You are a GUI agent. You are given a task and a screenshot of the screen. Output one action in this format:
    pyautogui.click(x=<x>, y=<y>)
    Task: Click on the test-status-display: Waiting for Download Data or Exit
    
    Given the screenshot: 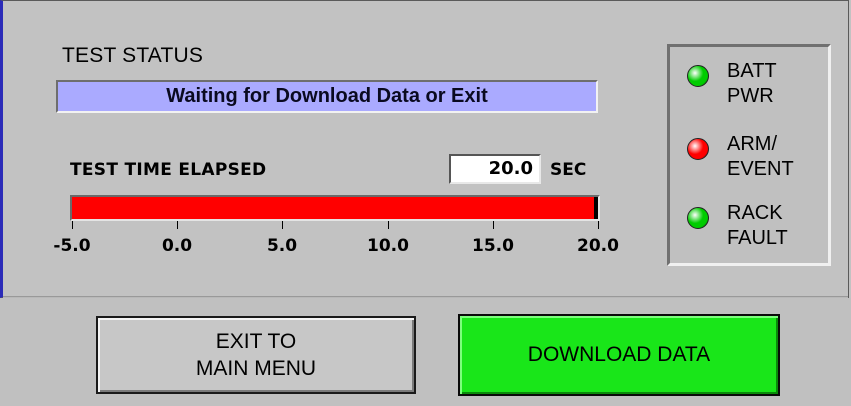 What is the action you would take?
    pyautogui.click(x=327, y=96)
    